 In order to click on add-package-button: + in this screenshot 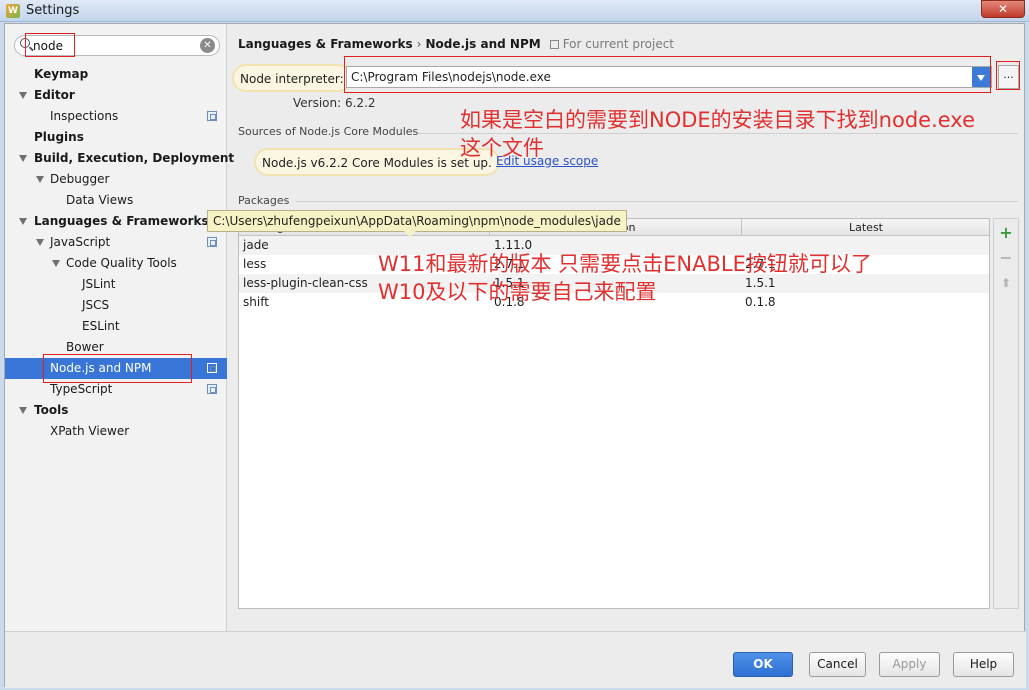, I will do `click(1006, 233)`.